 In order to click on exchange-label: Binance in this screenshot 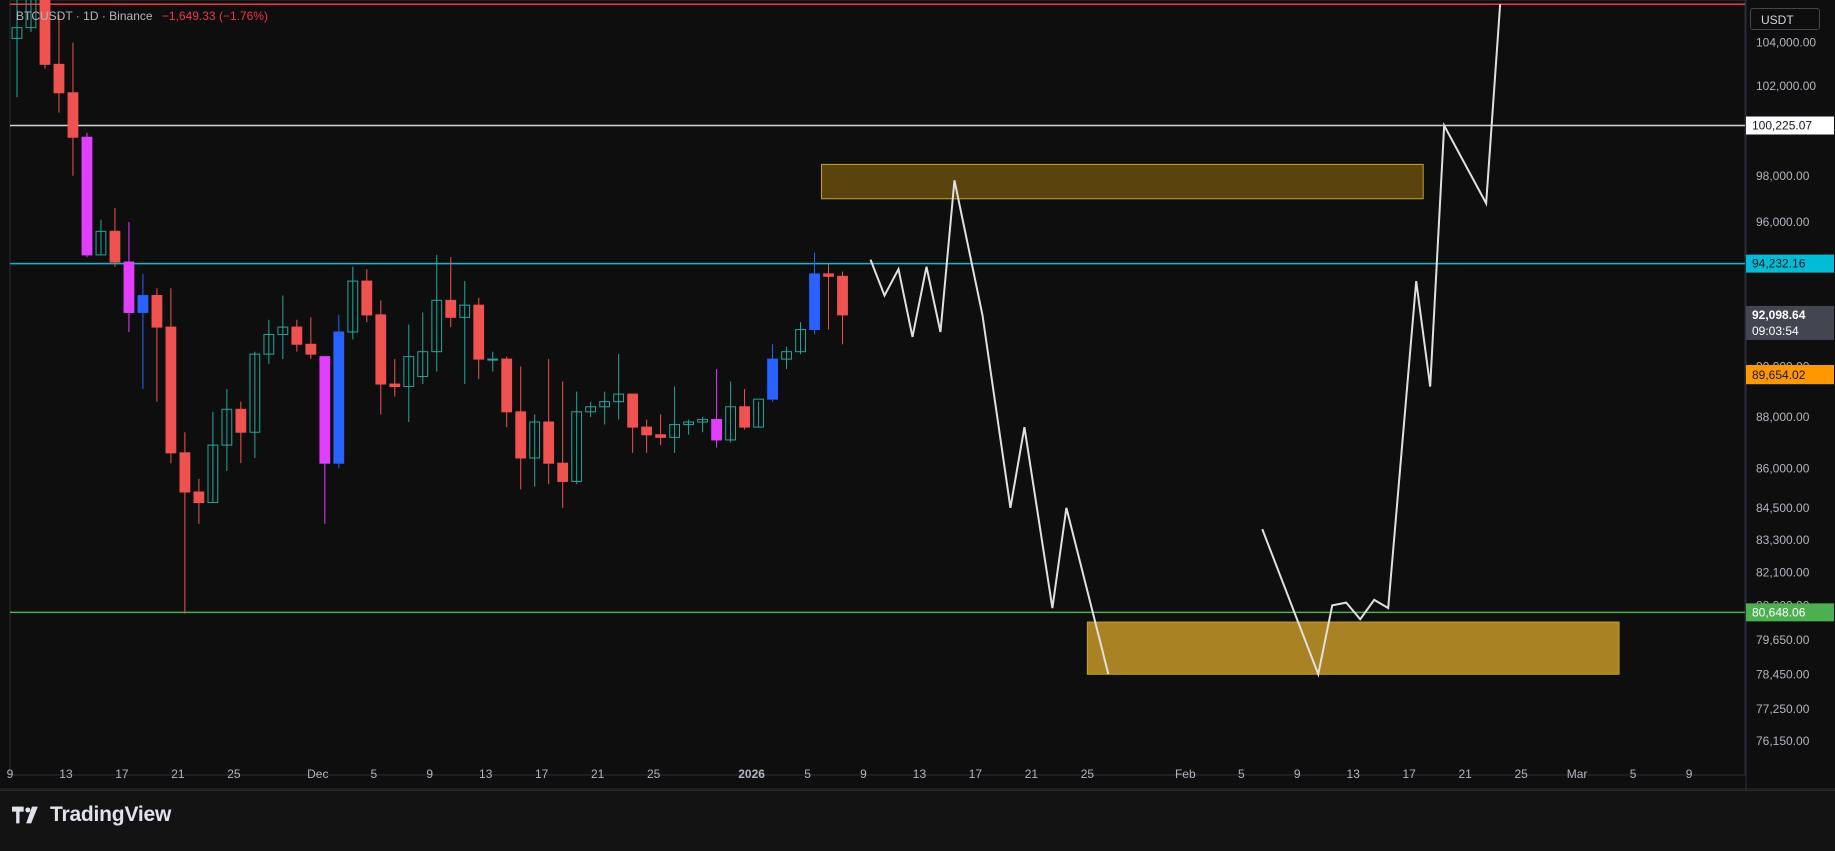, I will do `click(131, 16)`.